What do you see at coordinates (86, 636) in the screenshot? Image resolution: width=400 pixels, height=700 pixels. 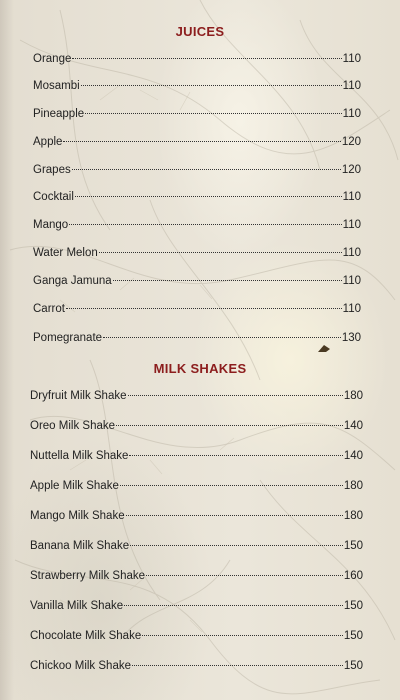 I see `item-name: Chocolate Milk Shake` at bounding box center [86, 636].